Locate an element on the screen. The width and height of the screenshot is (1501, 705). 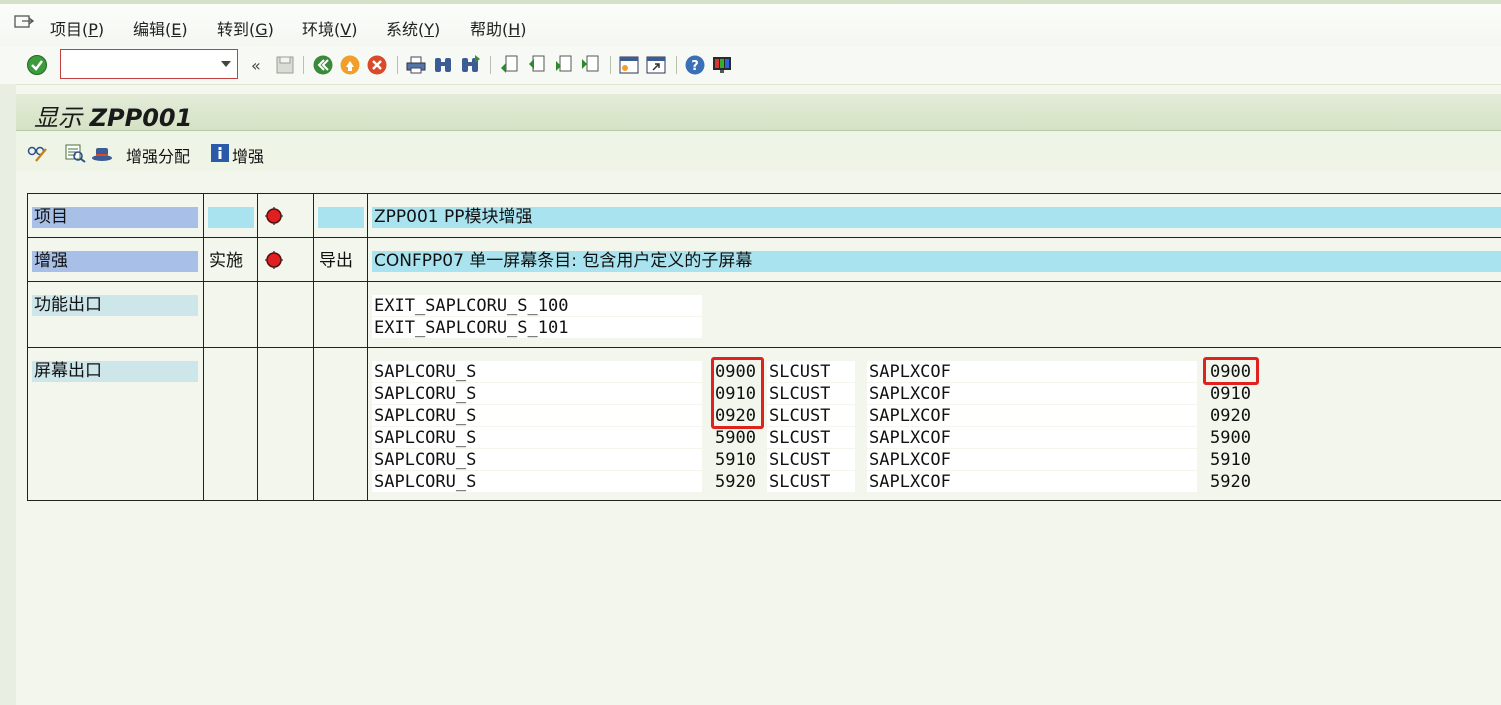
application-toolbar: 增强分配 增强 is located at coordinates (758, 151).